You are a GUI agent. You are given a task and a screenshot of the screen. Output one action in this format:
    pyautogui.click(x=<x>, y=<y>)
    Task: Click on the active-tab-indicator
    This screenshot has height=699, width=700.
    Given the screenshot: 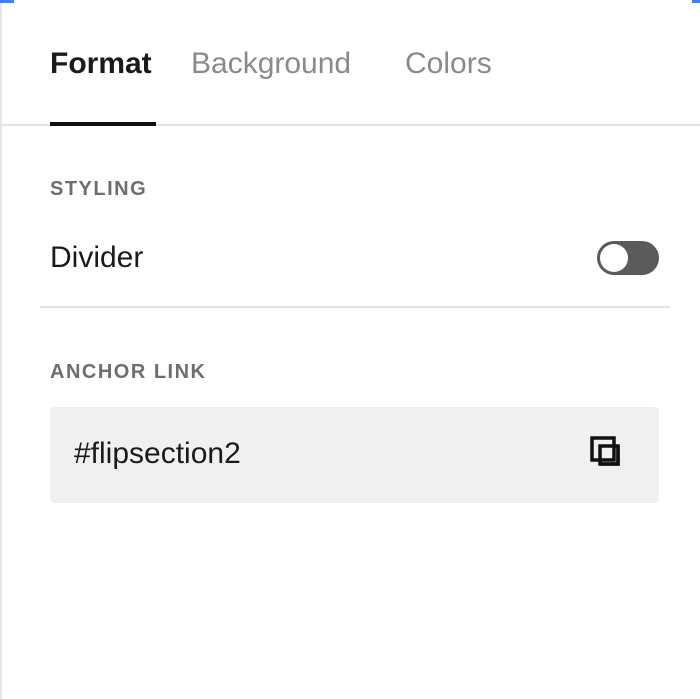 What is the action you would take?
    pyautogui.click(x=103, y=124)
    